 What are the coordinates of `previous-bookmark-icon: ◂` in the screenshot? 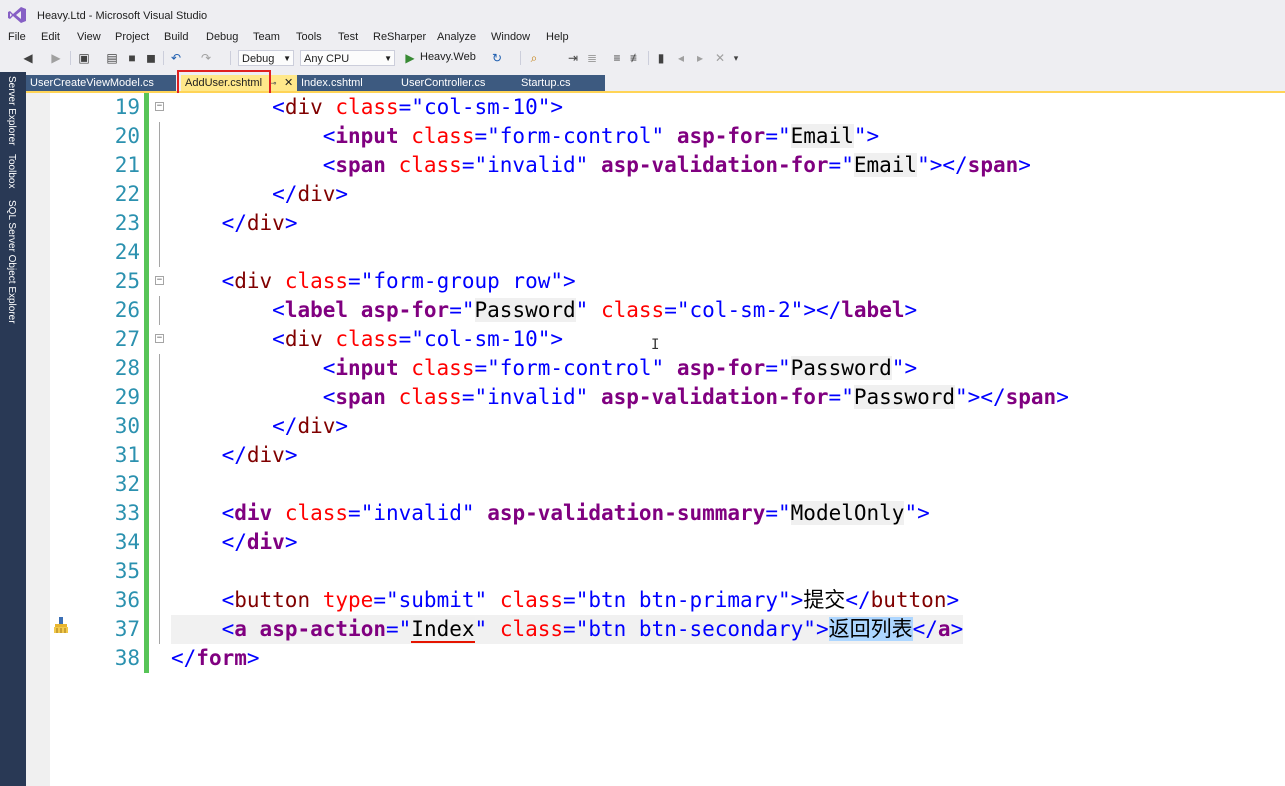 It's located at (681, 58).